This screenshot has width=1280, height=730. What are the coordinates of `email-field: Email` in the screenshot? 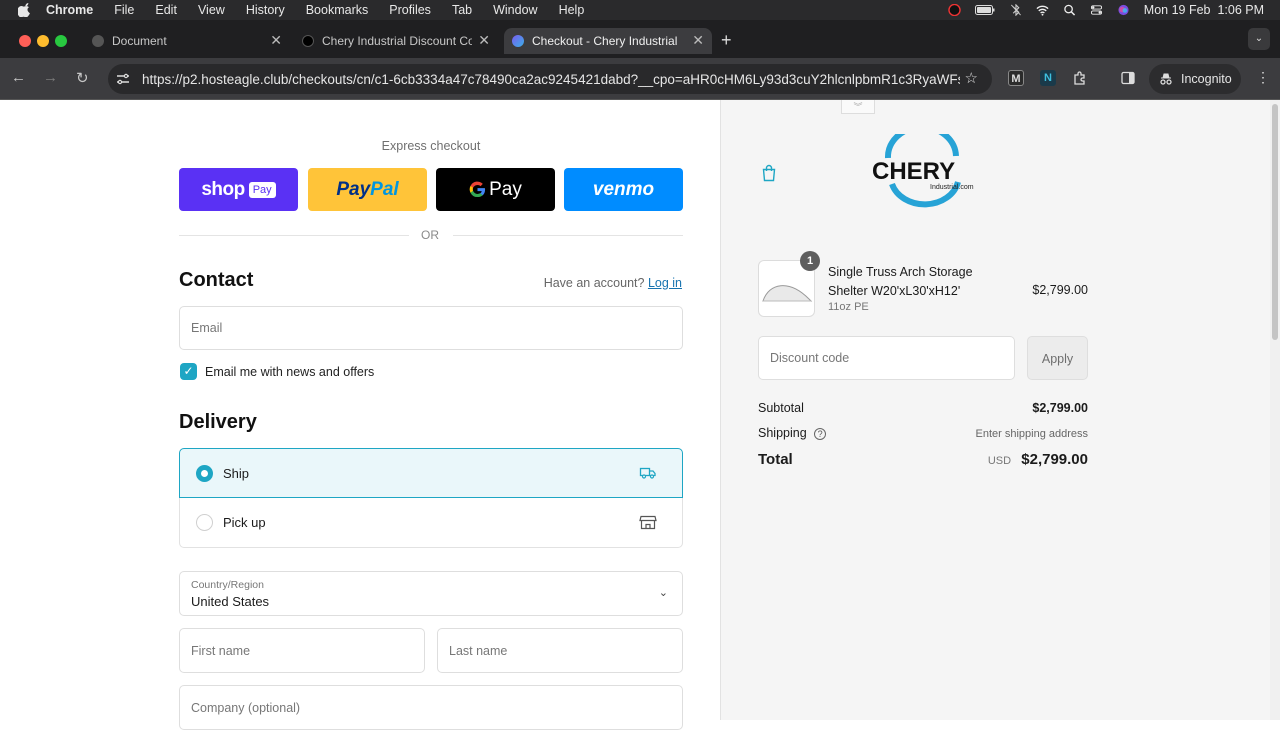 It's located at (431, 328).